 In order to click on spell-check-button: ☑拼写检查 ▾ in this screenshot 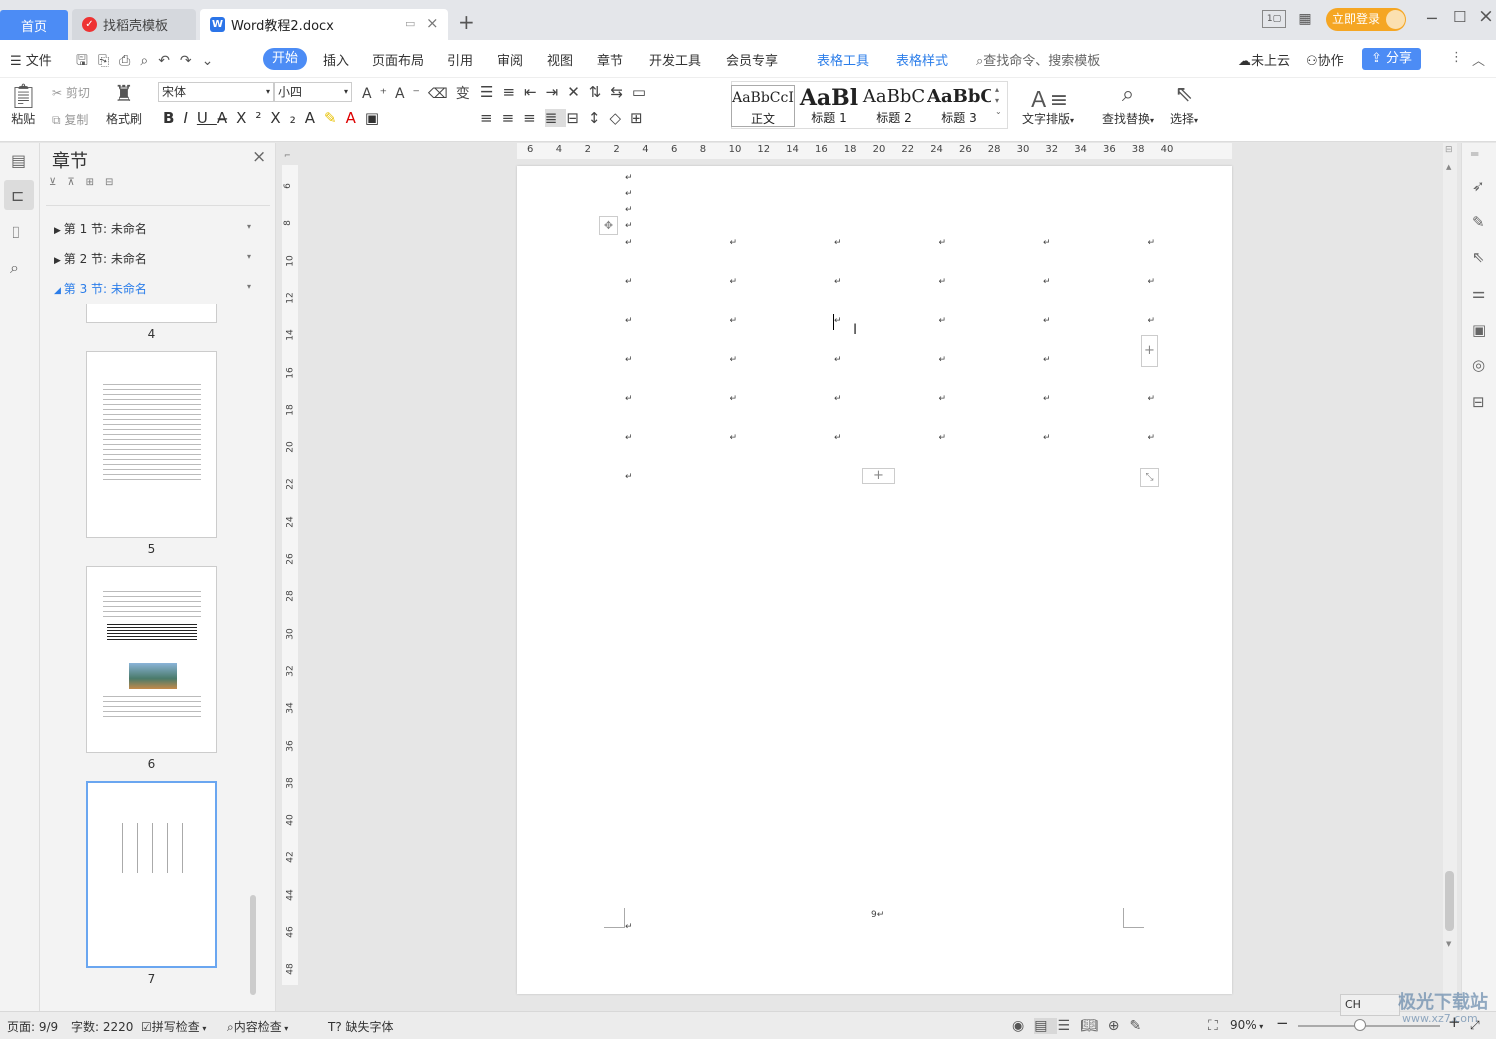, I will do `click(173, 1026)`.